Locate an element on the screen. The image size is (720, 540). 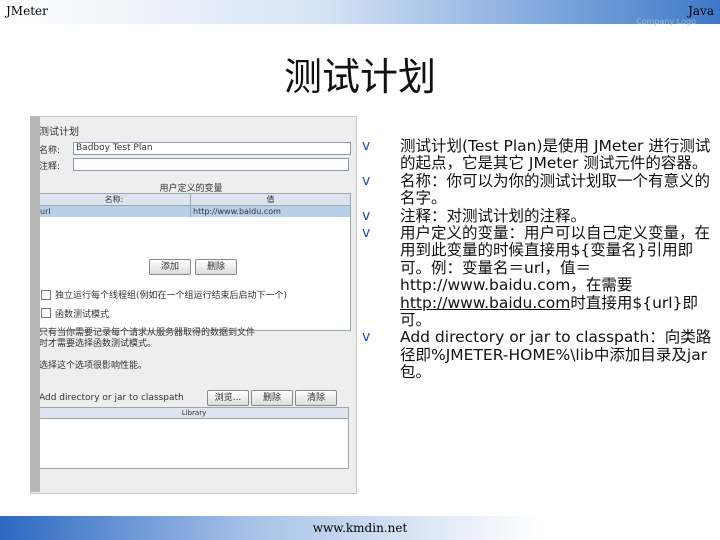
slide-title: 测试计划 is located at coordinates (359, 77).